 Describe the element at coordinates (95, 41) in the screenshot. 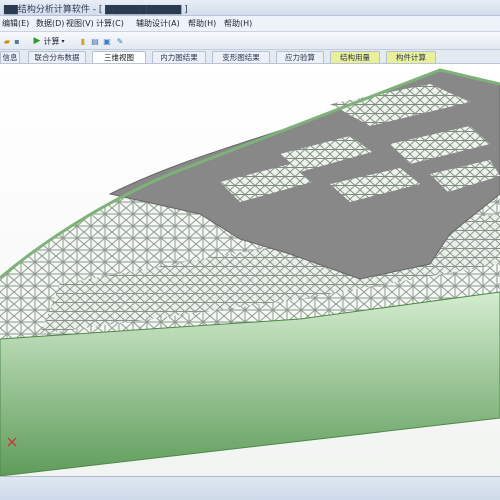

I see `report-icon: ▤` at that location.